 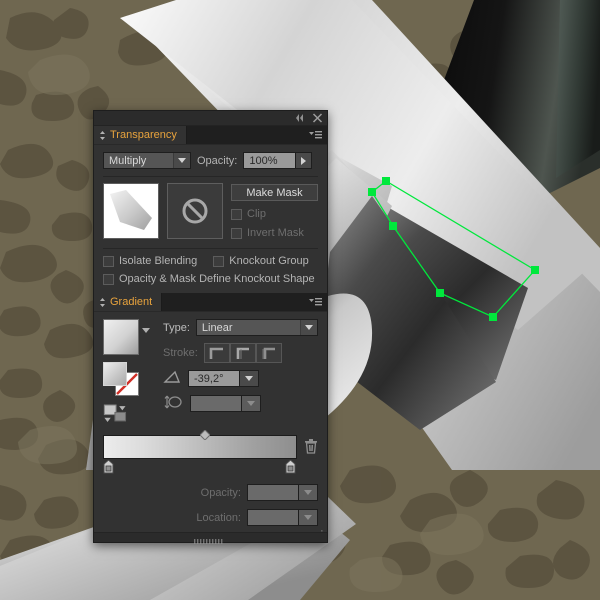 I want to click on clip-checkbox, so click(x=236, y=214).